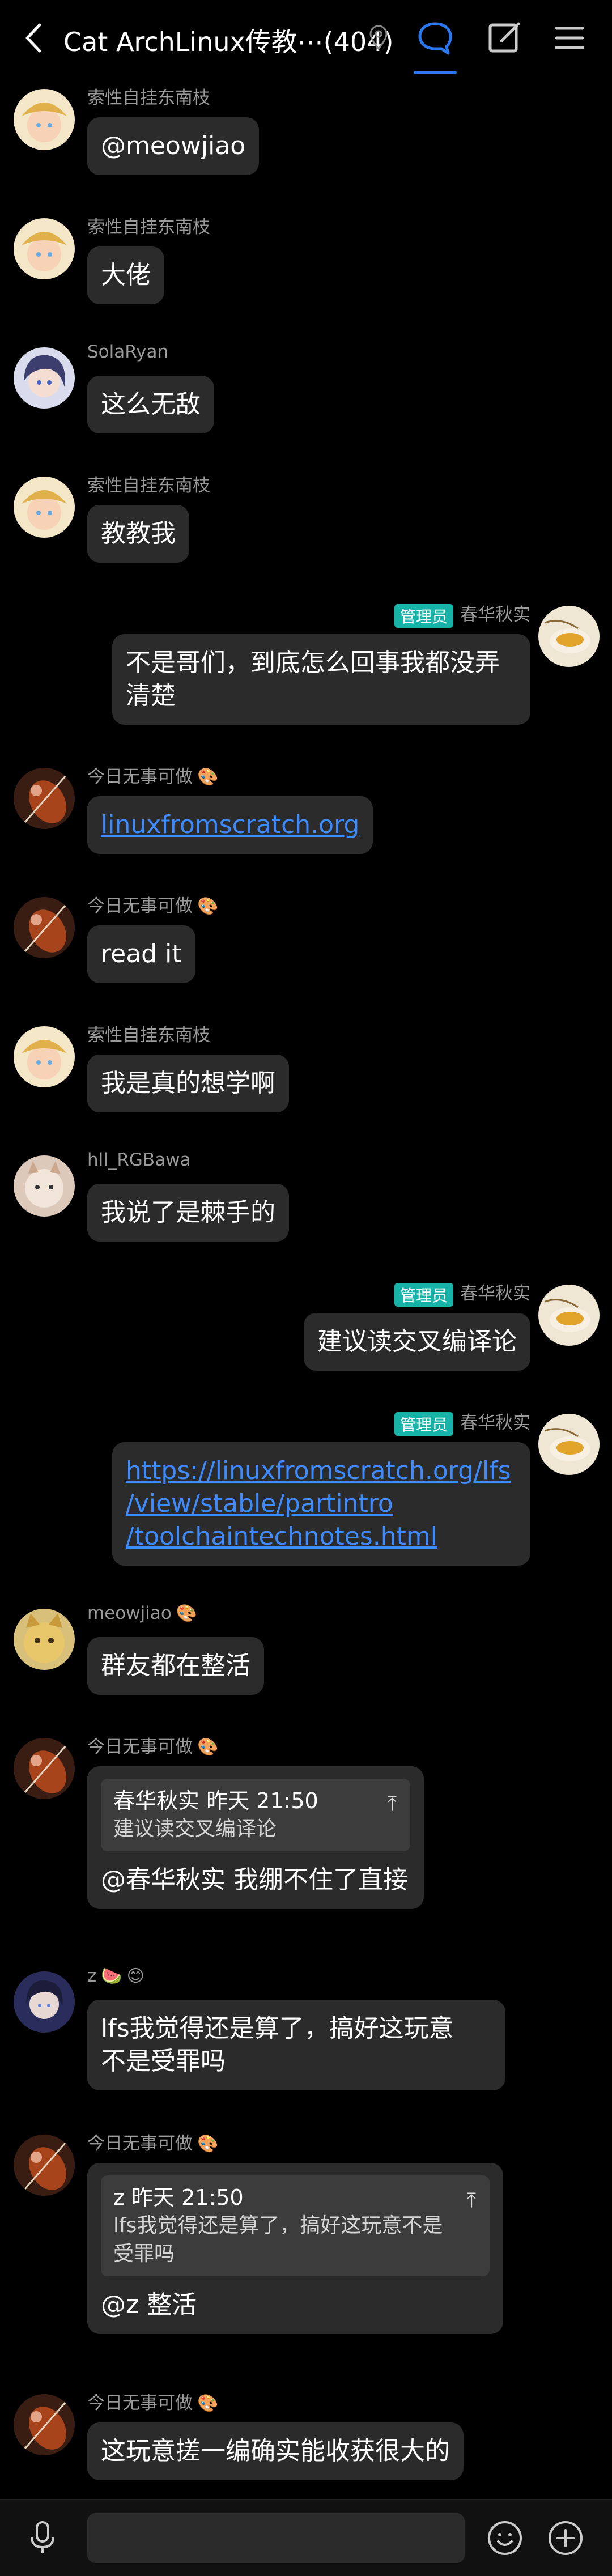 This screenshot has width=612, height=2576. I want to click on message-bubble: 群友都在整活, so click(175, 1666).